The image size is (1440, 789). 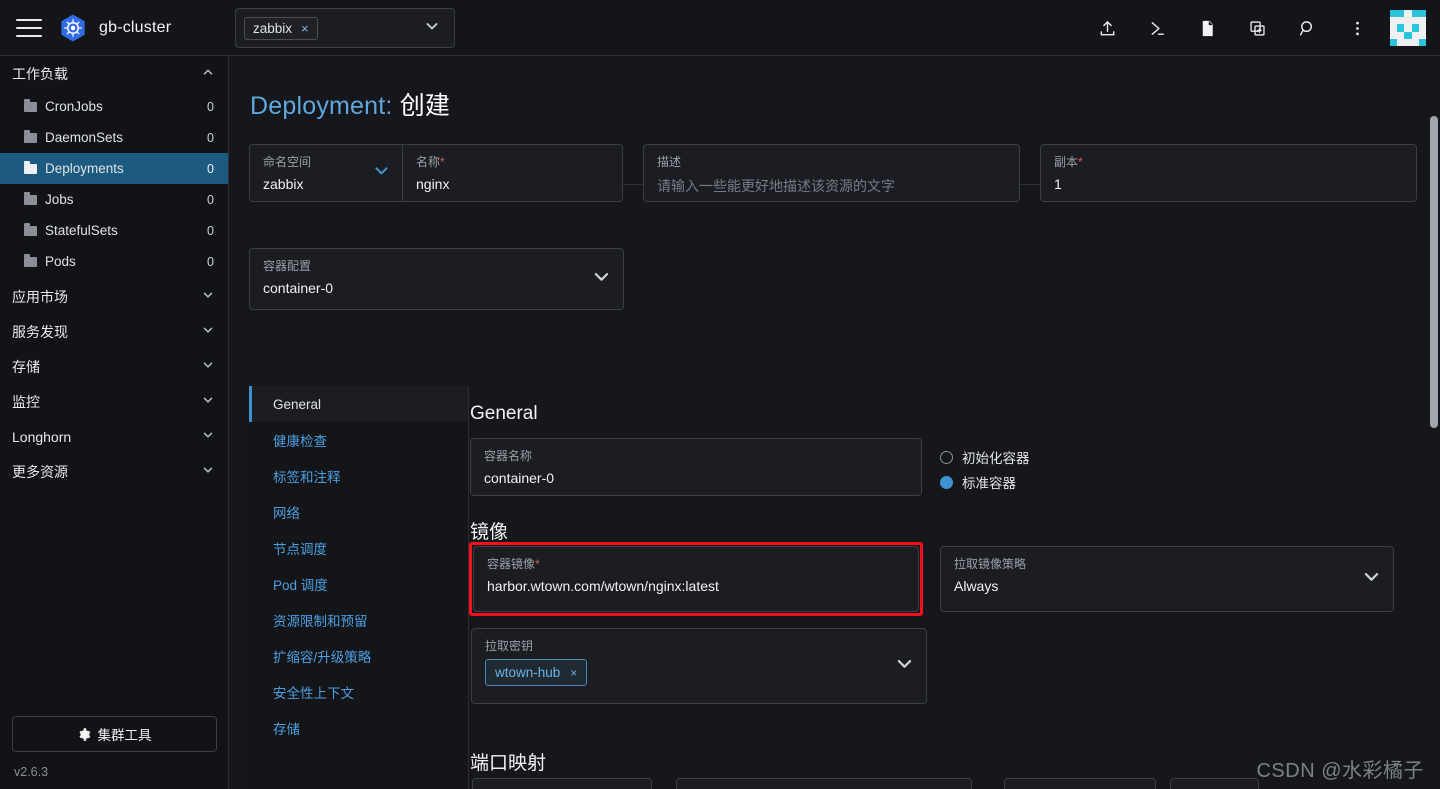 What do you see at coordinates (114, 296) in the screenshot?
I see `sidebar-group-appstore: 应用市场` at bounding box center [114, 296].